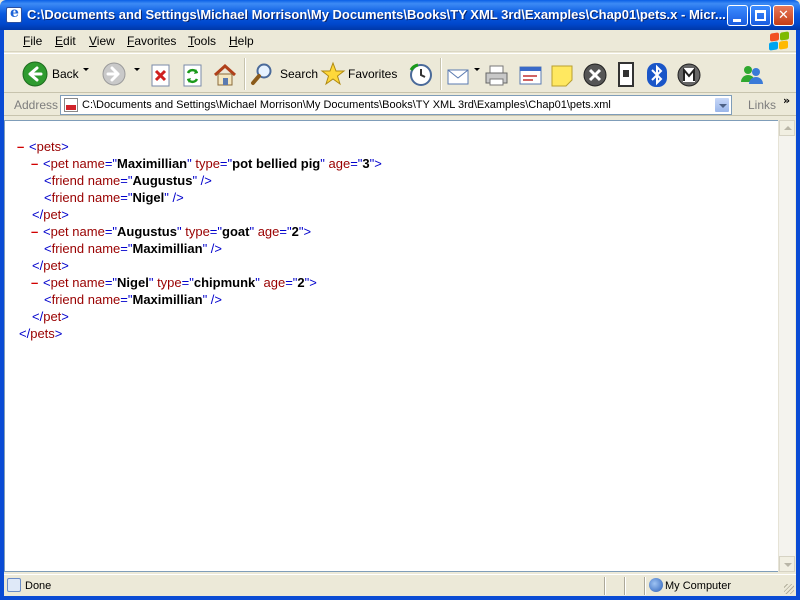  What do you see at coordinates (68, 299) in the screenshot?
I see `xml-tag-name: friend` at bounding box center [68, 299].